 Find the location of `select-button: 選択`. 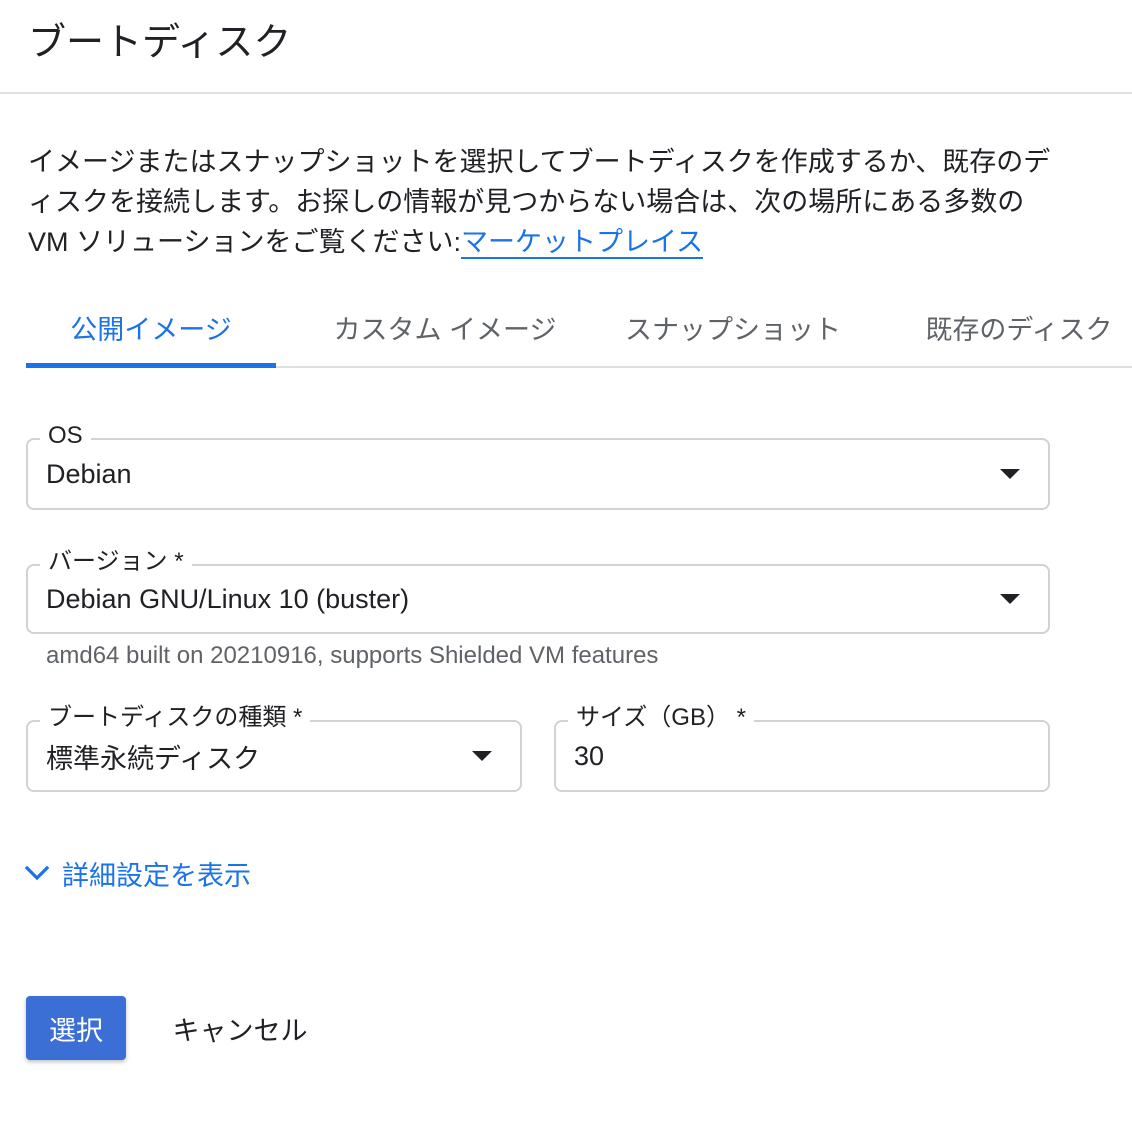

select-button: 選択 is located at coordinates (76, 1028).